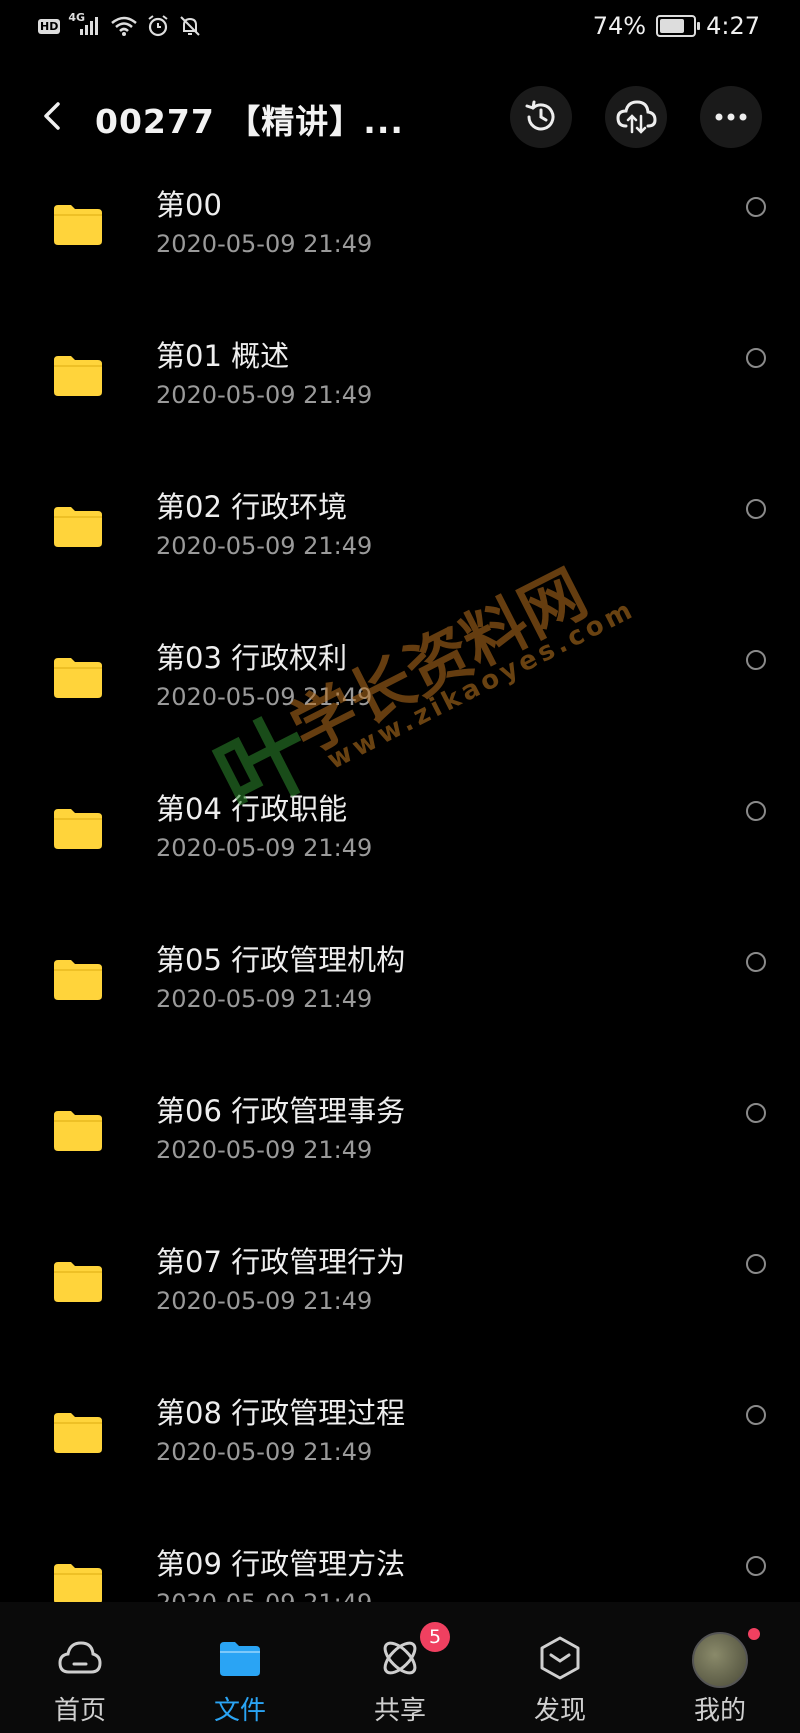 The height and width of the screenshot is (1733, 800). What do you see at coordinates (672, 26) in the screenshot?
I see `battery-fill` at bounding box center [672, 26].